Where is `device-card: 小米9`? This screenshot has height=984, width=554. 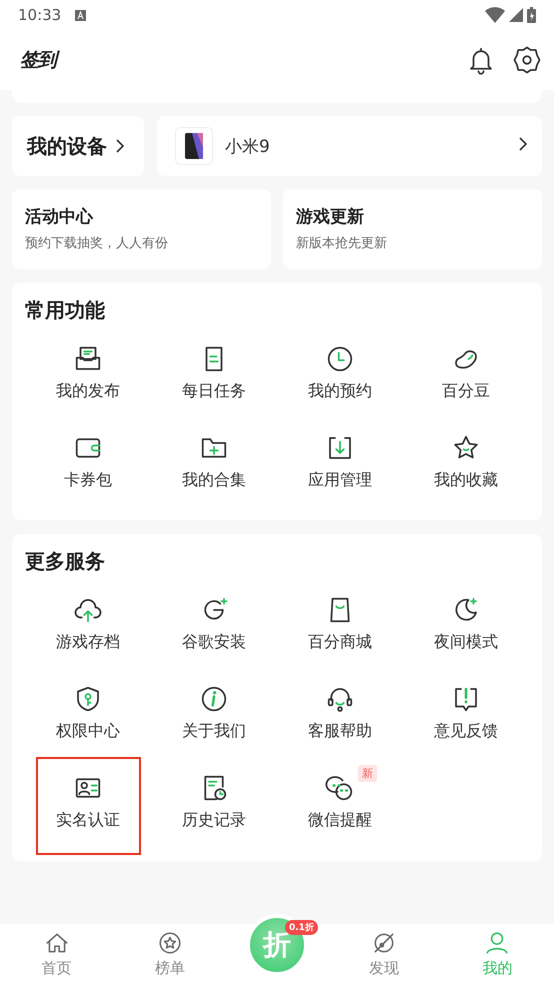
device-card: 小米9 is located at coordinates (349, 146).